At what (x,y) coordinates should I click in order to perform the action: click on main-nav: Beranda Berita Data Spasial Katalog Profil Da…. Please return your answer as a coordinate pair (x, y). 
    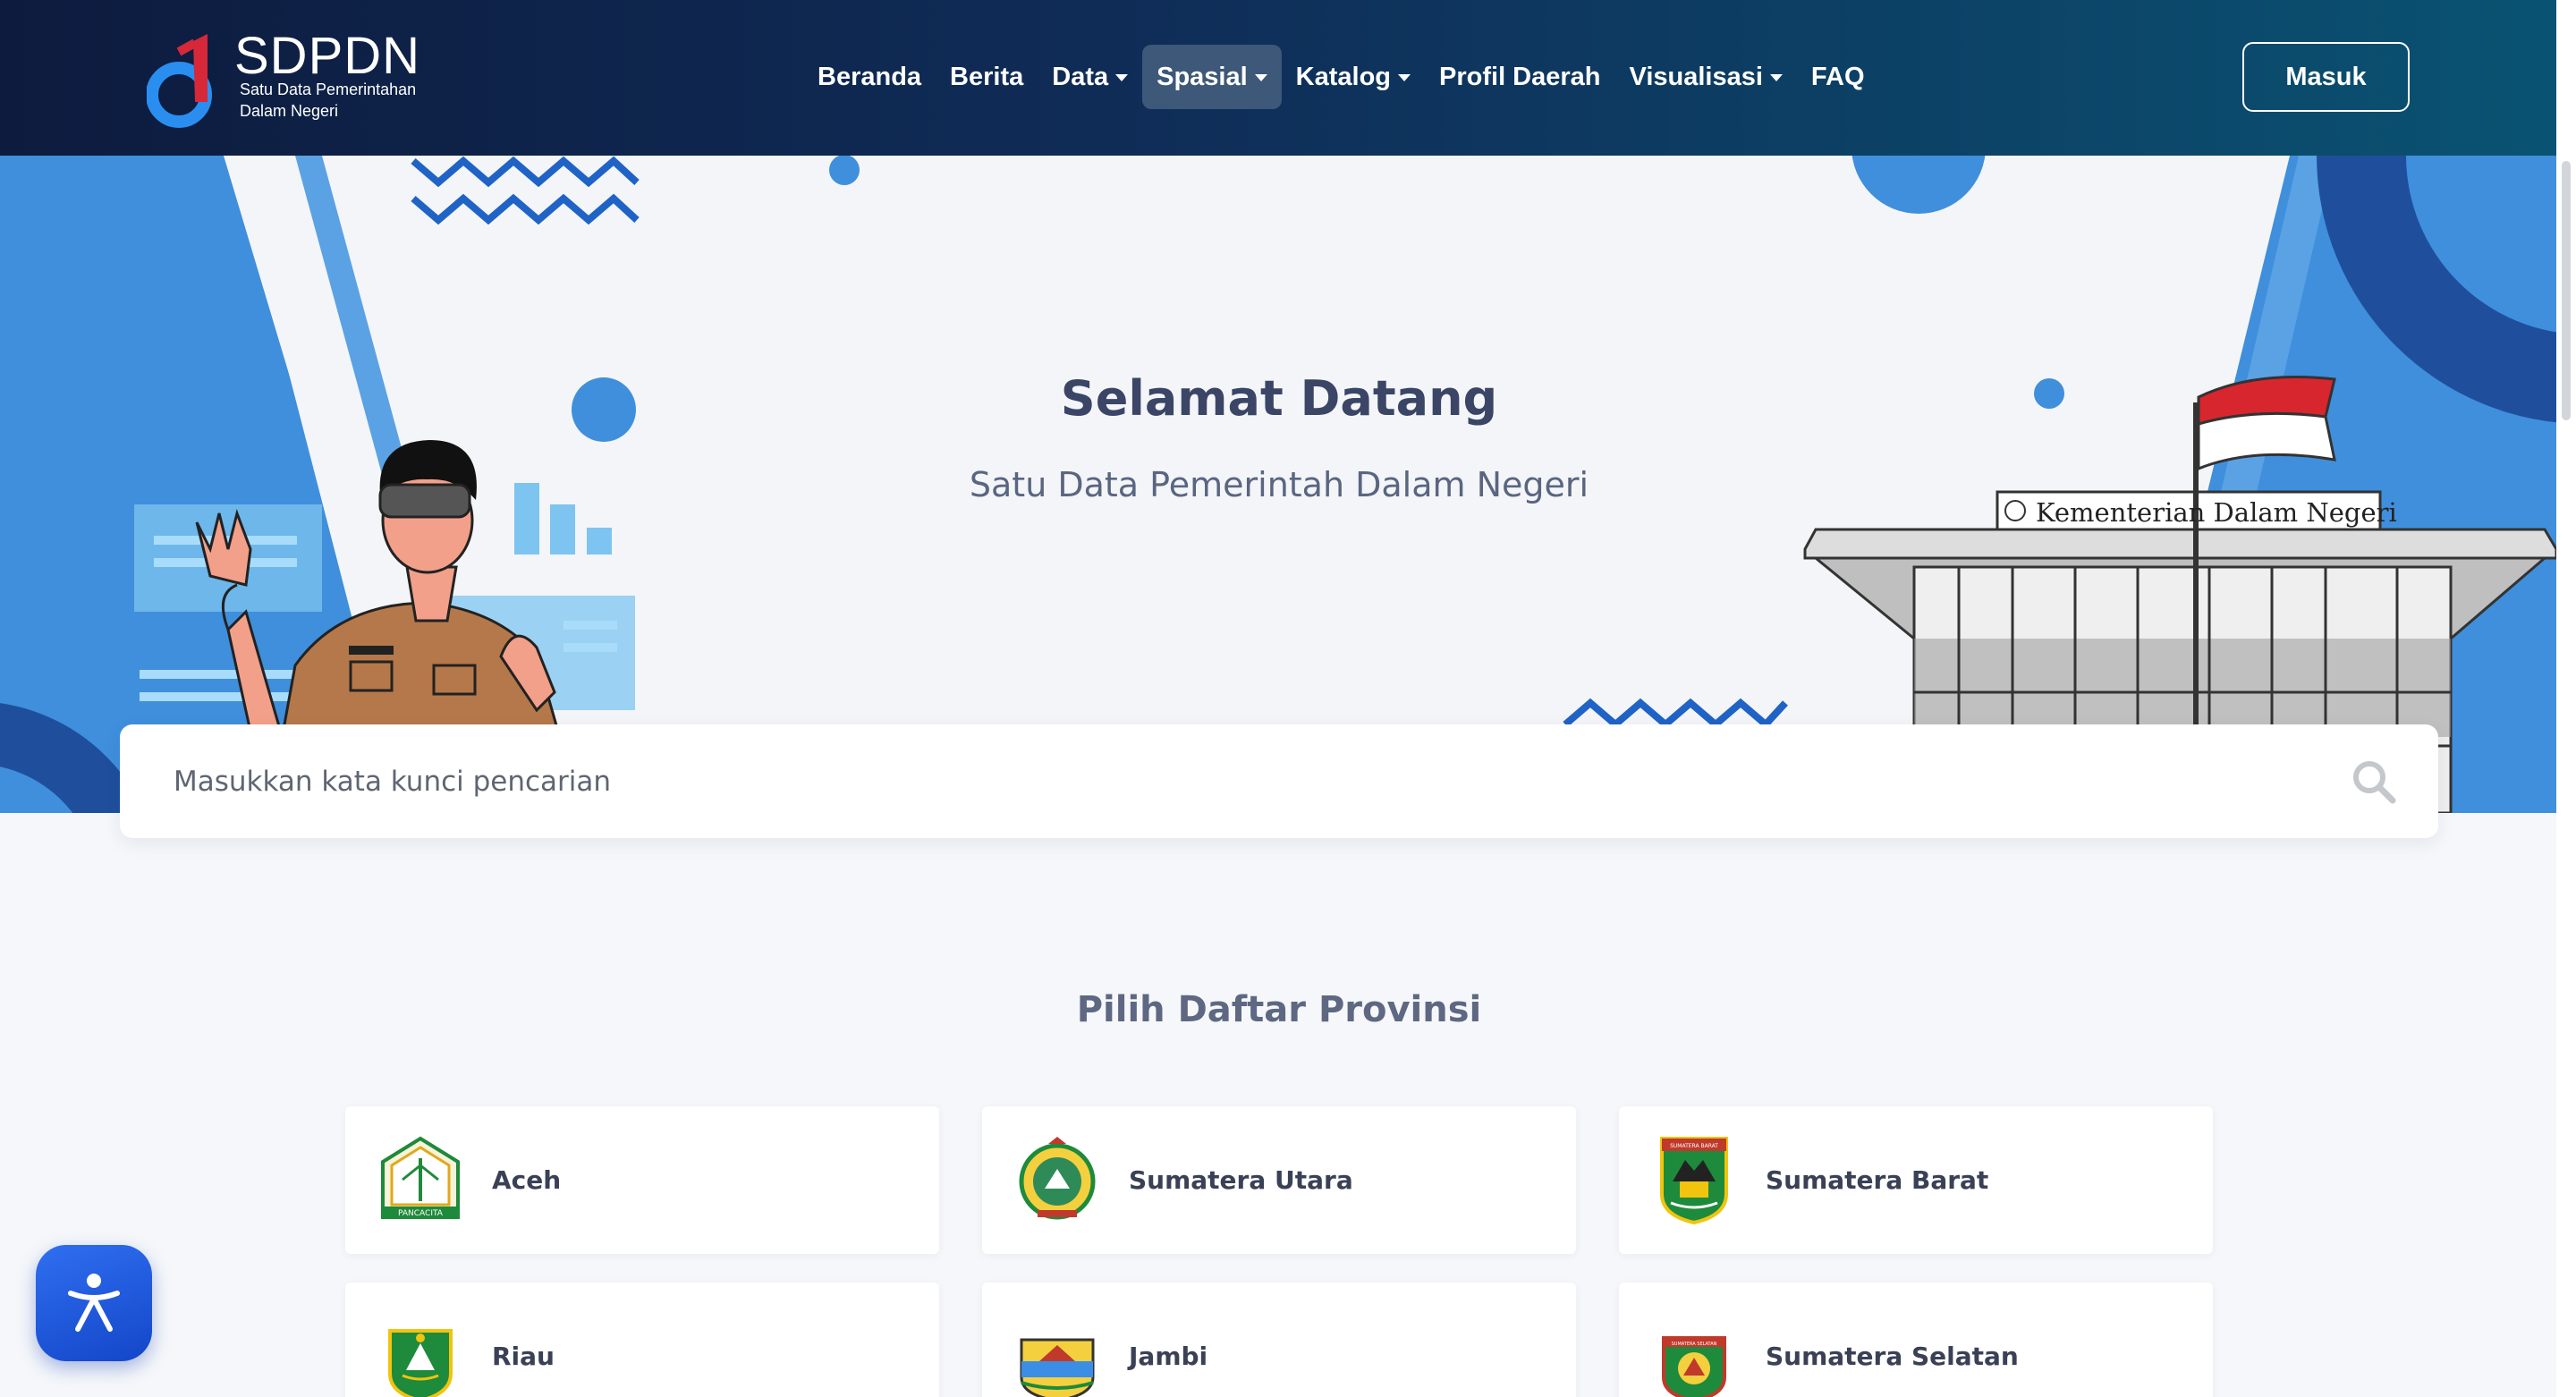
    Looking at the image, I should click on (1341, 77).